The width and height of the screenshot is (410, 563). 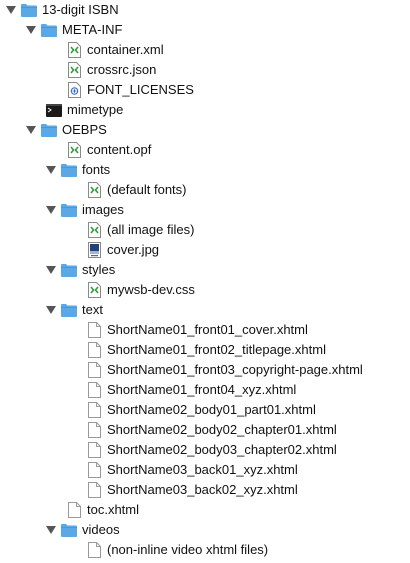 I want to click on tree-row-body01-part01: ShortName02_body01_part01.xhtml, so click(x=205, y=410).